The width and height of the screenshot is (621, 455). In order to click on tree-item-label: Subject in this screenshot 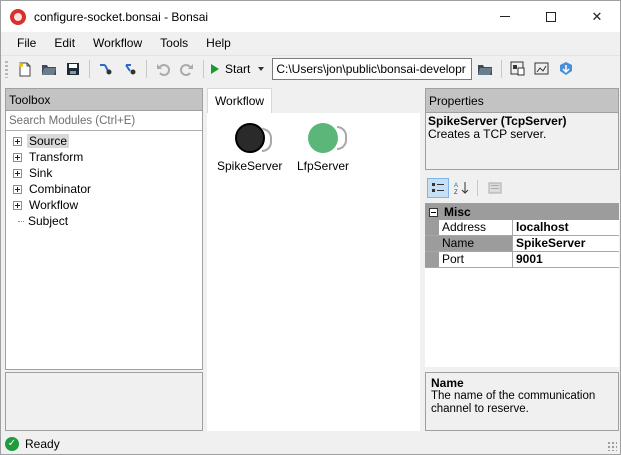, I will do `click(48, 221)`.